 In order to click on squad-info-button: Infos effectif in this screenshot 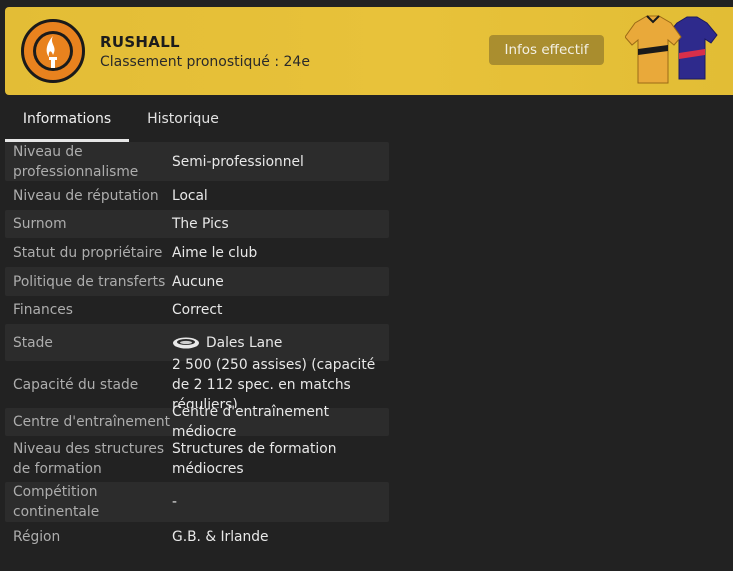, I will do `click(546, 50)`.